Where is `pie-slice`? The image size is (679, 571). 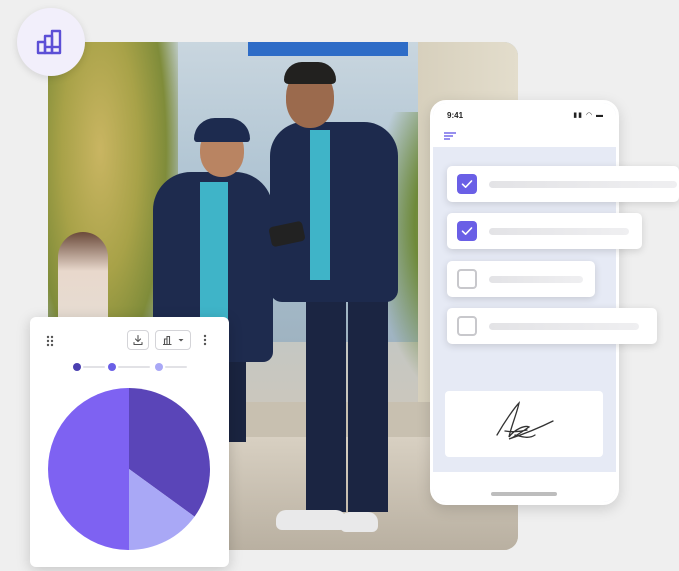
pie-slice is located at coordinates (88, 469).